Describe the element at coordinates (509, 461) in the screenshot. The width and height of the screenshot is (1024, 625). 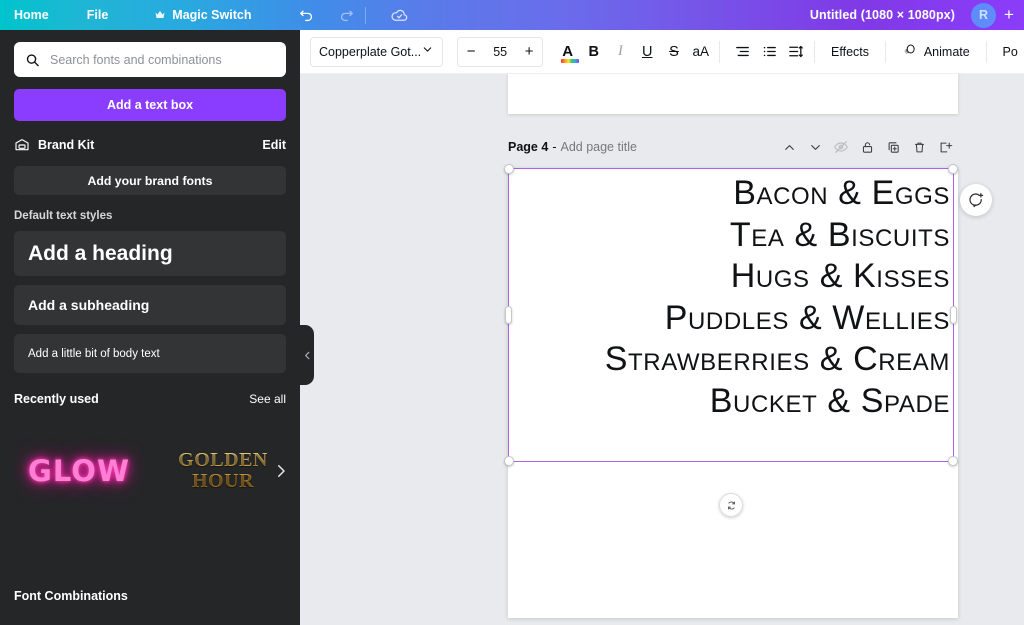
I see `resize-handle-bottom-left` at that location.